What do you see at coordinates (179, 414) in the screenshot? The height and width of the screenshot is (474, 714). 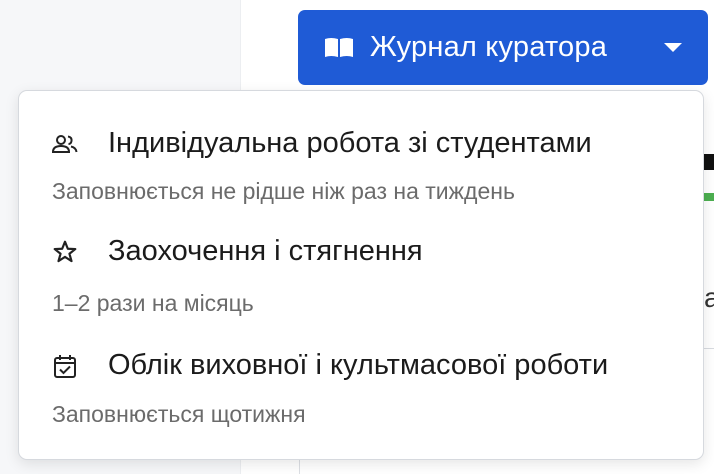 I see `menu-item-subtitle: Заповнюється щотижня` at bounding box center [179, 414].